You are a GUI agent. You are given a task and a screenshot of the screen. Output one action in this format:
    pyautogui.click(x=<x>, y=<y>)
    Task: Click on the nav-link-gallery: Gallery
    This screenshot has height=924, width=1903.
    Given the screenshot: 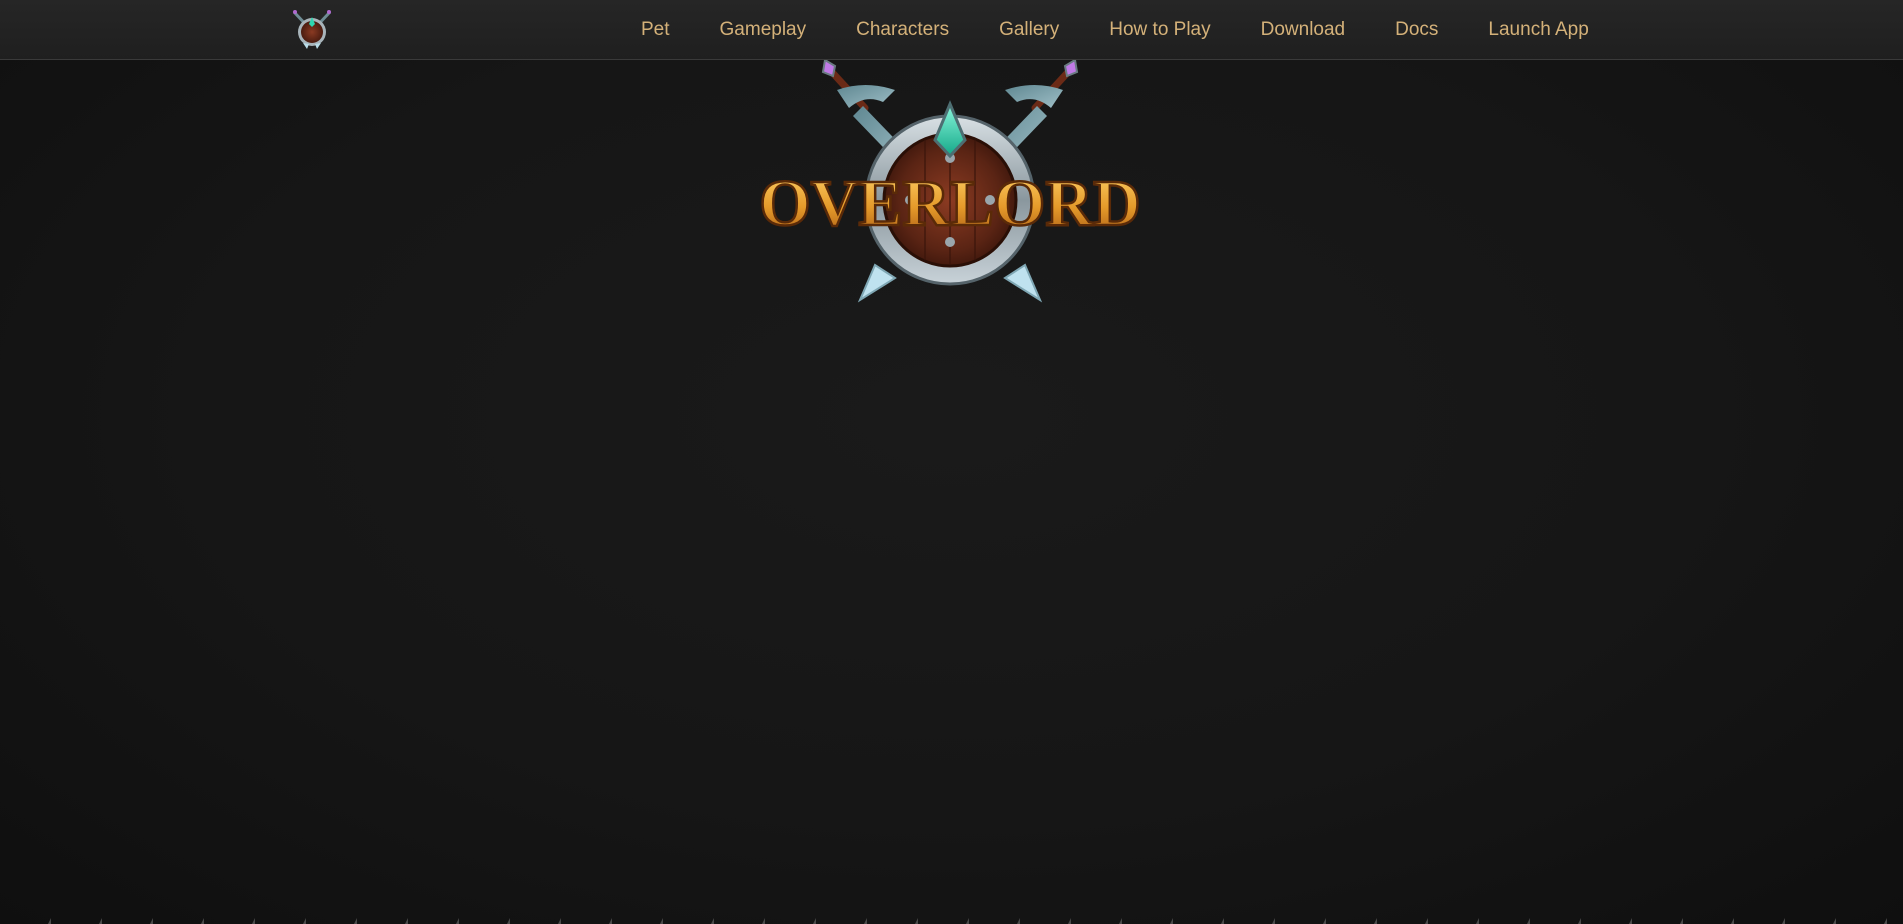 What is the action you would take?
    pyautogui.click(x=1029, y=30)
    